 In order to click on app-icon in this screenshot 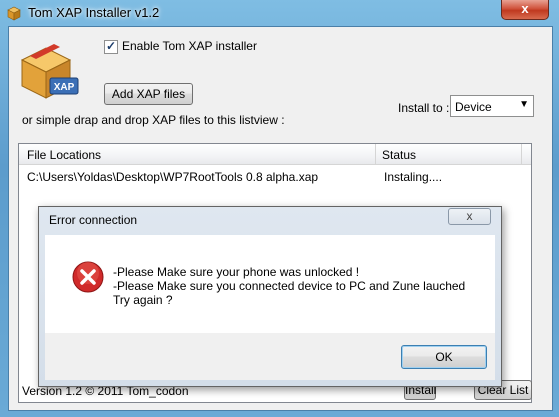, I will do `click(14, 13)`.